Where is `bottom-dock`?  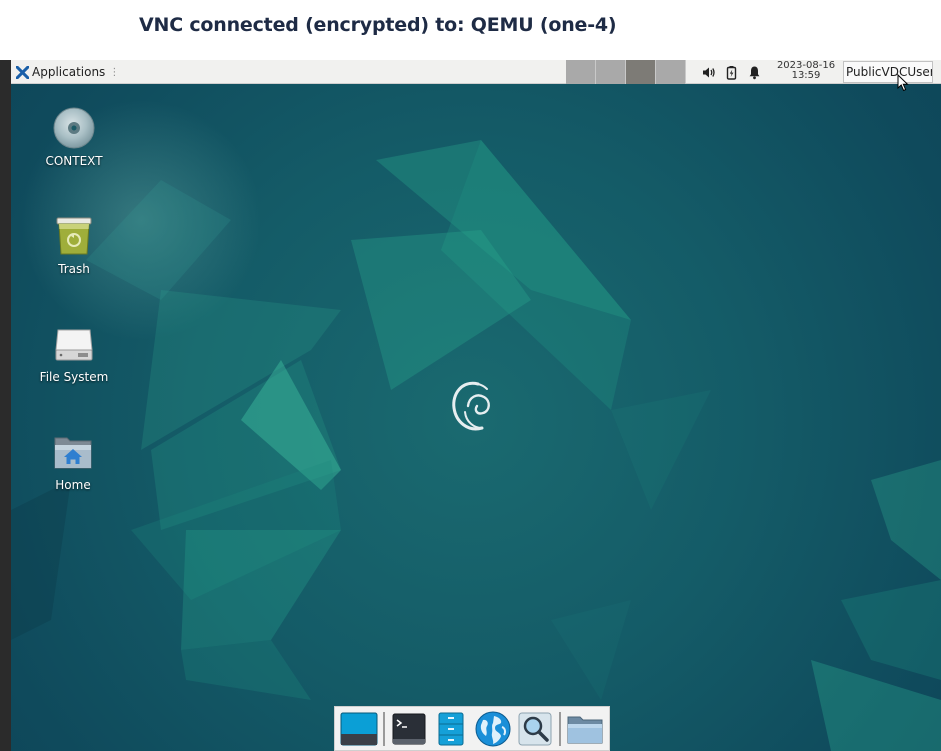 bottom-dock is located at coordinates (472, 728).